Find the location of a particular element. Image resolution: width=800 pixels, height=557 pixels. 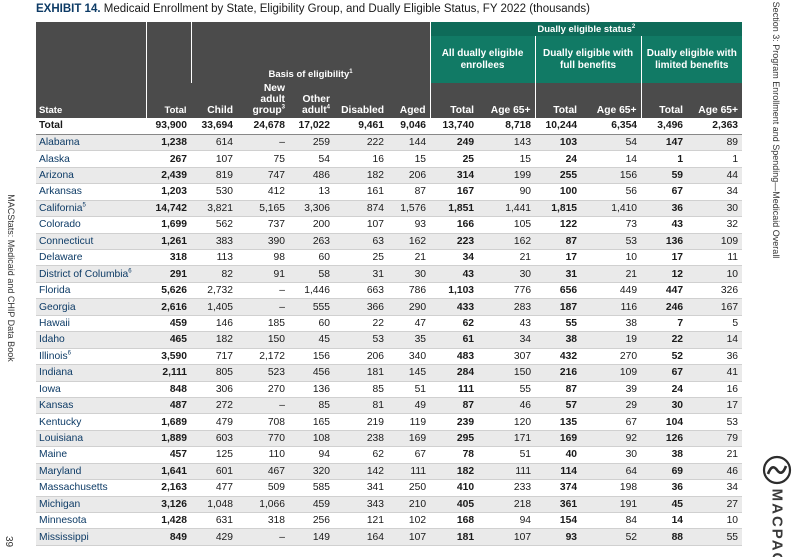

cell-l-total: 136 is located at coordinates (664, 242).